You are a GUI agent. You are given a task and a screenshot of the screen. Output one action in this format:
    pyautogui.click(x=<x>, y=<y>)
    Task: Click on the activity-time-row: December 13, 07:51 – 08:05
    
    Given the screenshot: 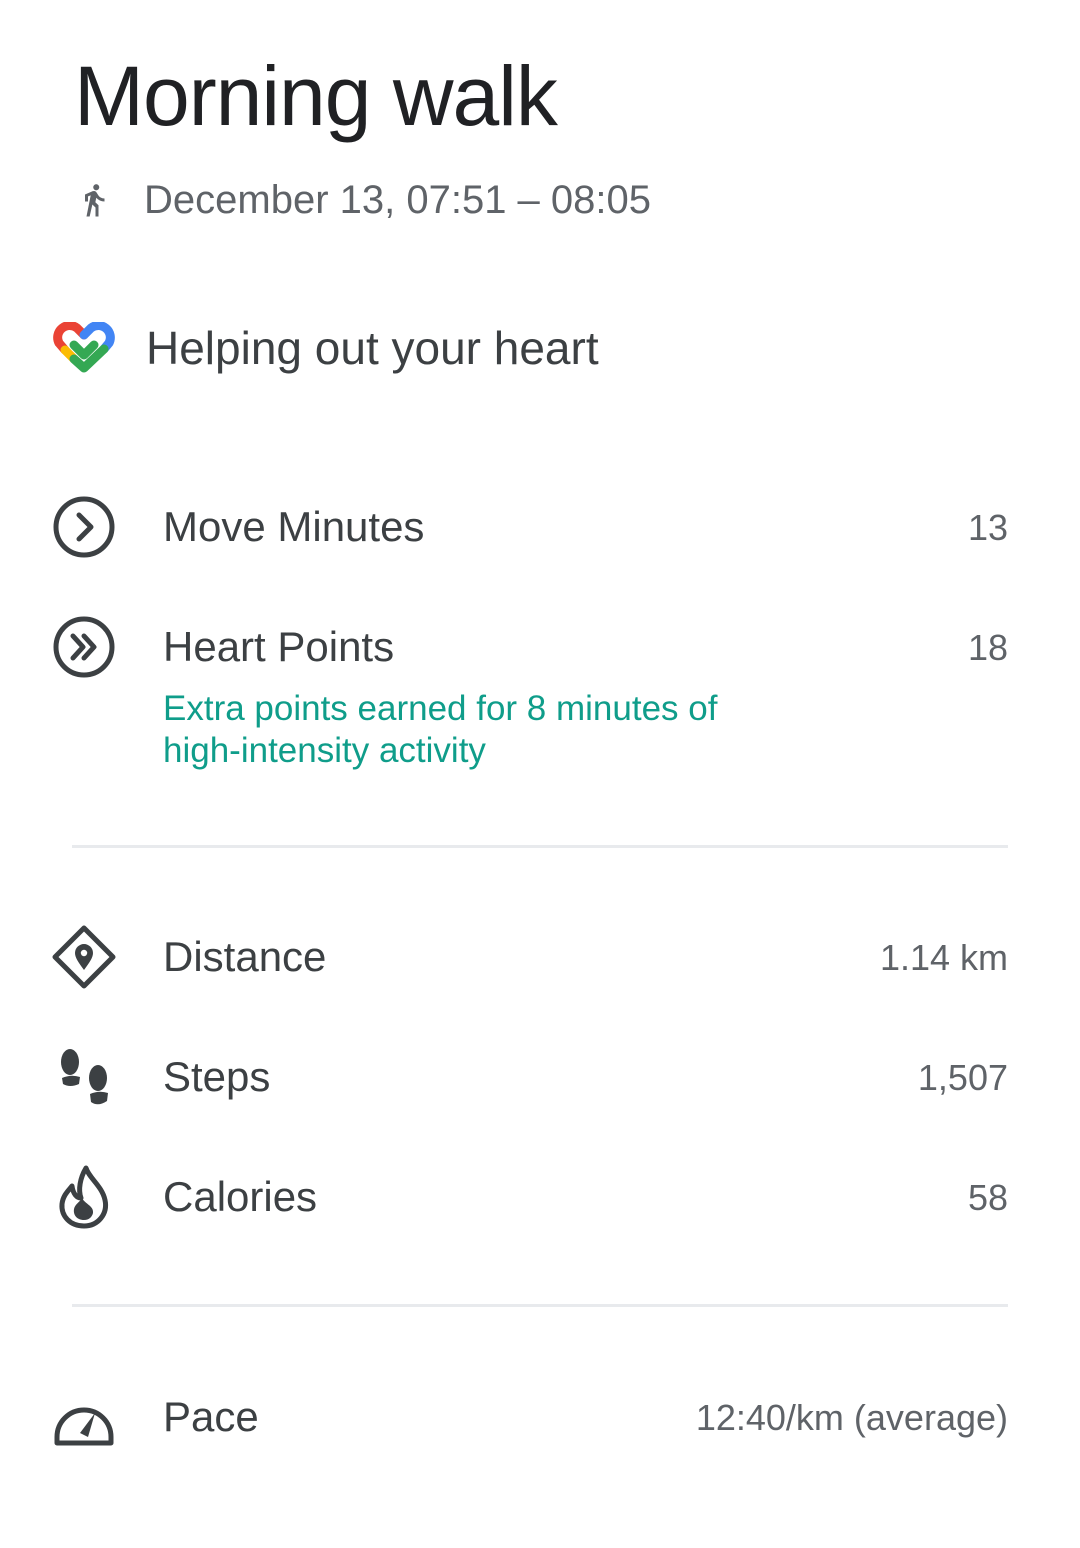 What is the action you would take?
    pyautogui.click(x=361, y=200)
    